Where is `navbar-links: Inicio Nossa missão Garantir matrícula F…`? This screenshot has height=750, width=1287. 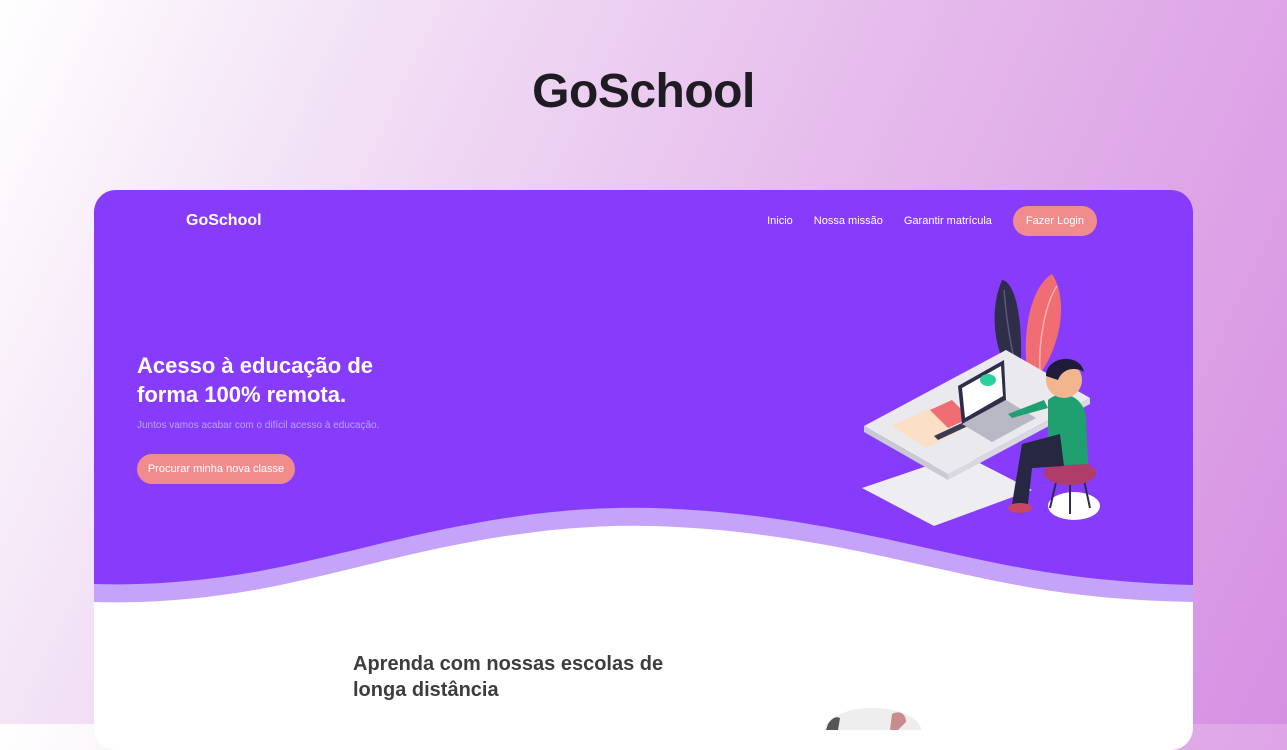
navbar-links: Inicio Nossa missão Garantir matrícula F… is located at coordinates (921, 221).